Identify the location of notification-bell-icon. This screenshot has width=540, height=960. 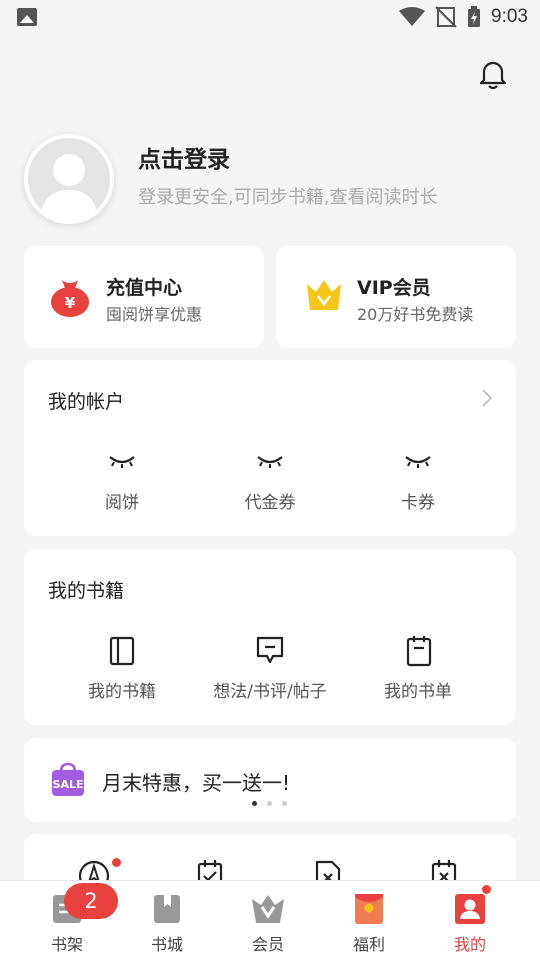
(493, 74).